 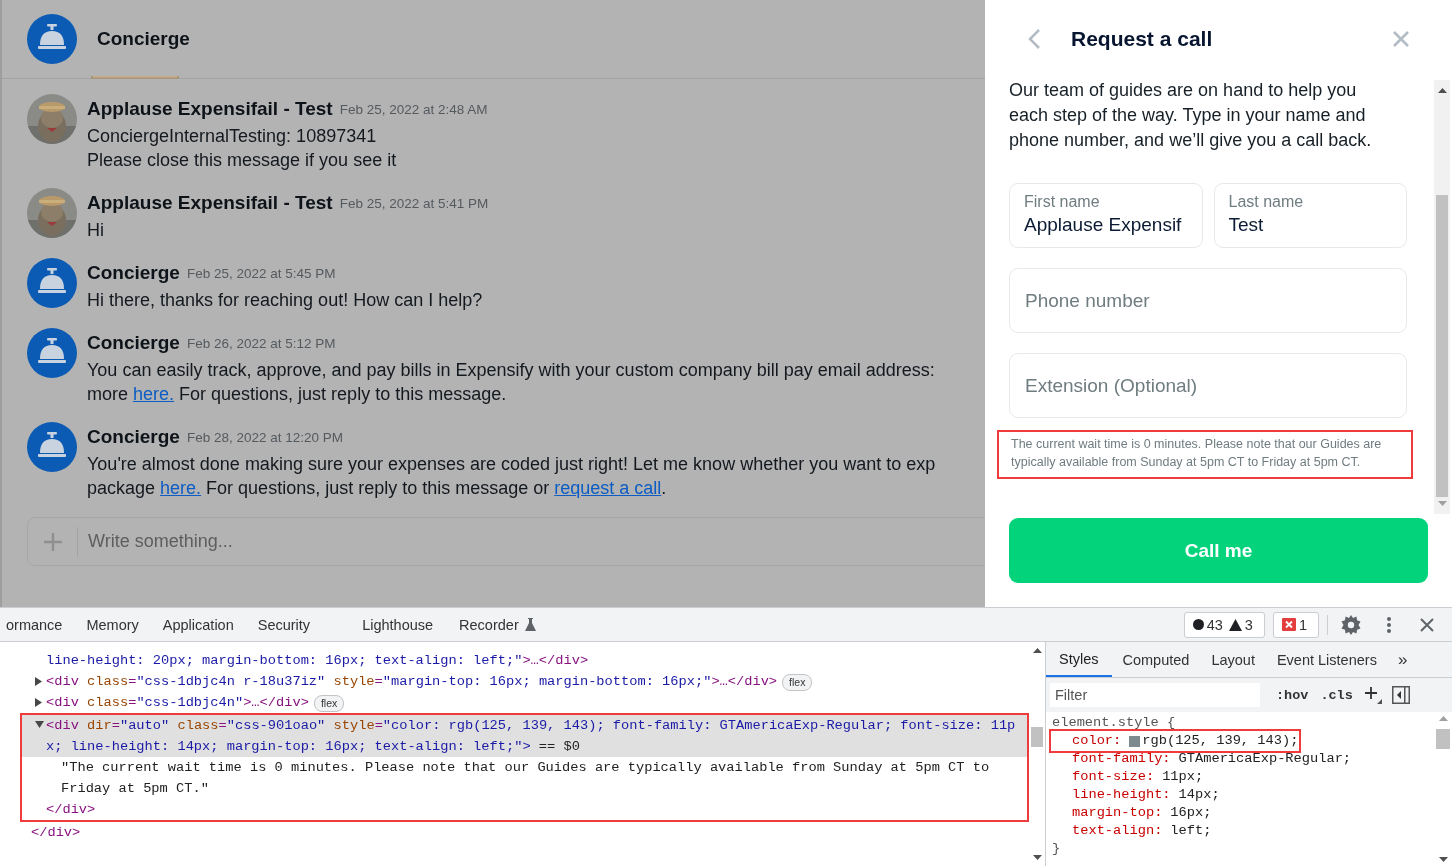 What do you see at coordinates (511, 370) in the screenshot?
I see `message-text: You can easily track, approve, and pay bills in Expensify with your custom company bill pay email address:` at bounding box center [511, 370].